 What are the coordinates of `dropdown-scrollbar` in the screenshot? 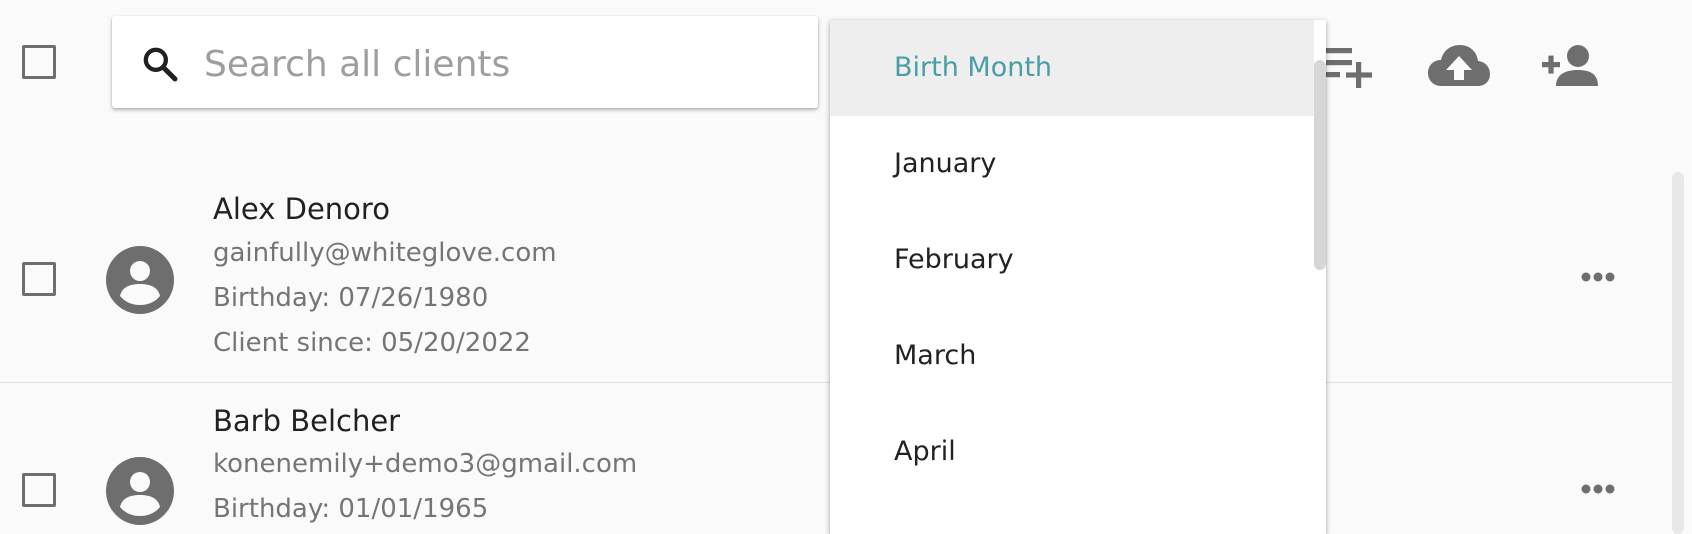 It's located at (1320, 165).